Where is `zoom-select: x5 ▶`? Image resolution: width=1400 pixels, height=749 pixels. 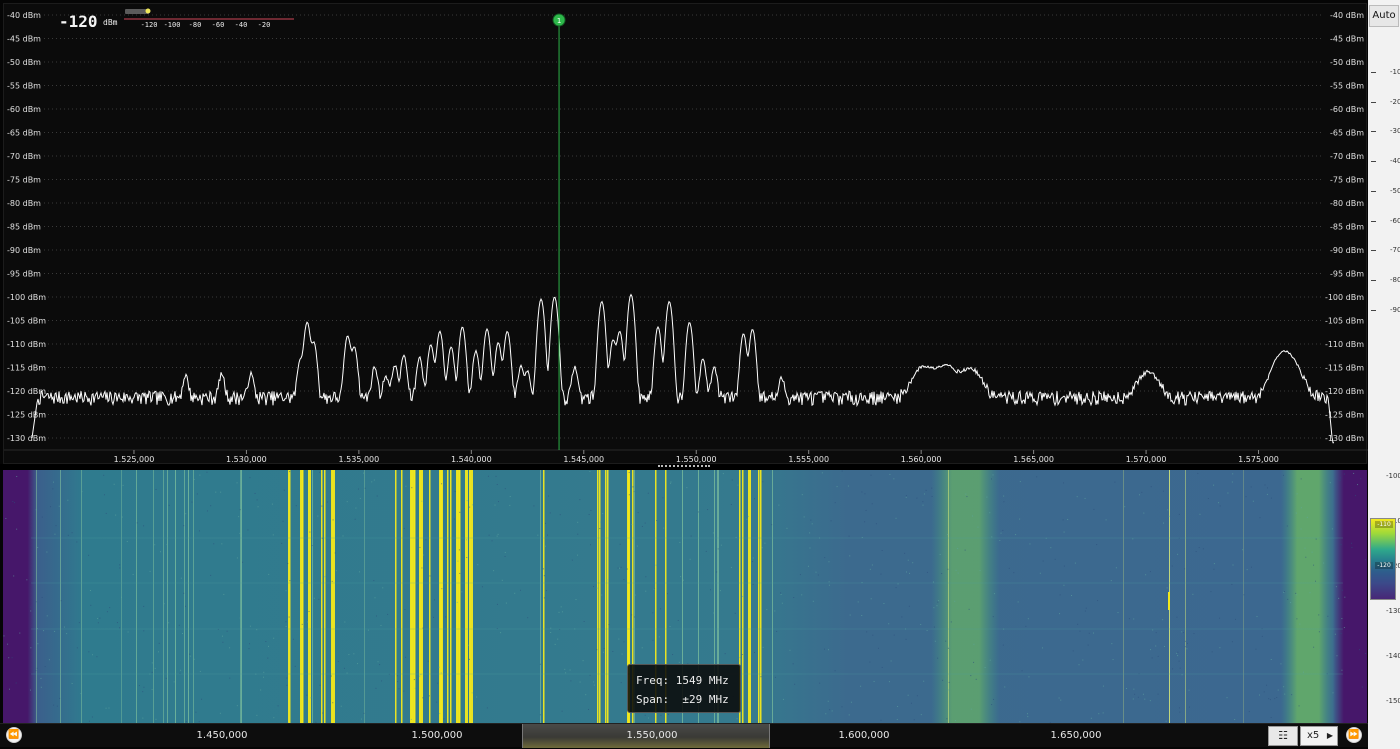
zoom-select: x5 ▶ is located at coordinates (1319, 736).